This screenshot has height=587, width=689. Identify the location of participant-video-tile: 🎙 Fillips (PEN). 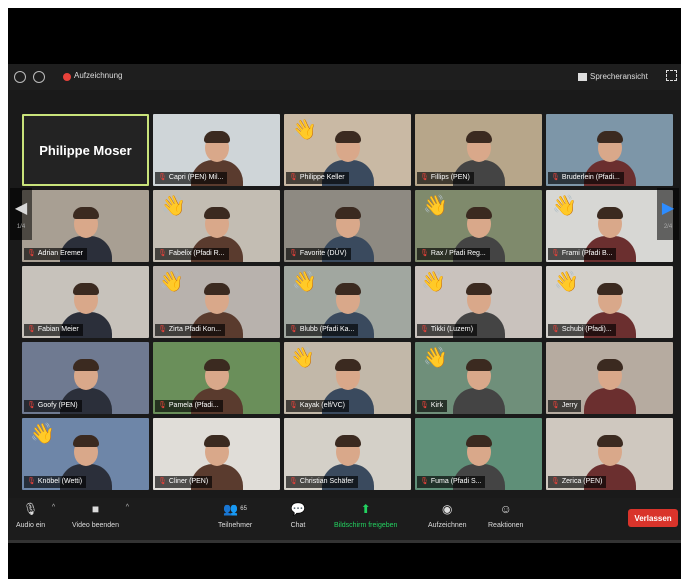
(478, 150).